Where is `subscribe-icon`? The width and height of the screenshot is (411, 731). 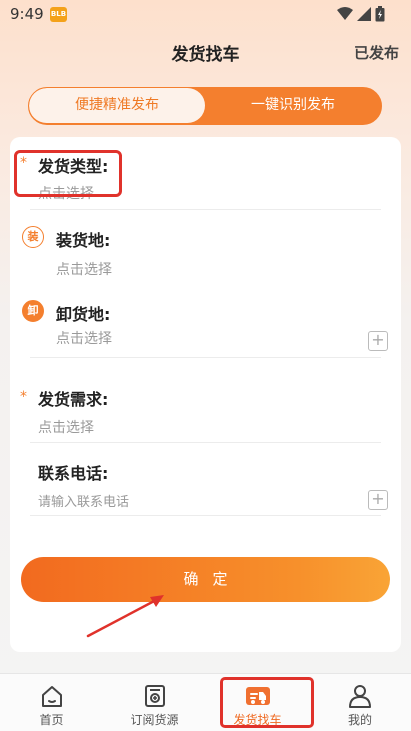 subscribe-icon is located at coordinates (154, 696).